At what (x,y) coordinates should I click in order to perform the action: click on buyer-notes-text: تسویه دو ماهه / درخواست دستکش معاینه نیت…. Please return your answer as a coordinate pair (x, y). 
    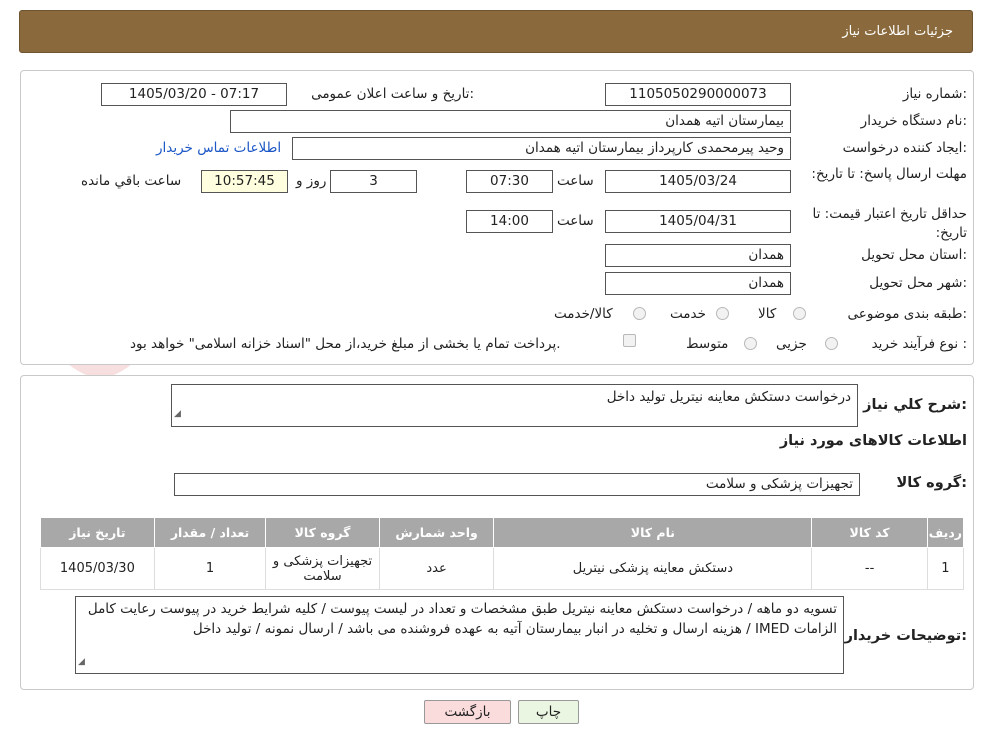
    Looking at the image, I should click on (462, 619).